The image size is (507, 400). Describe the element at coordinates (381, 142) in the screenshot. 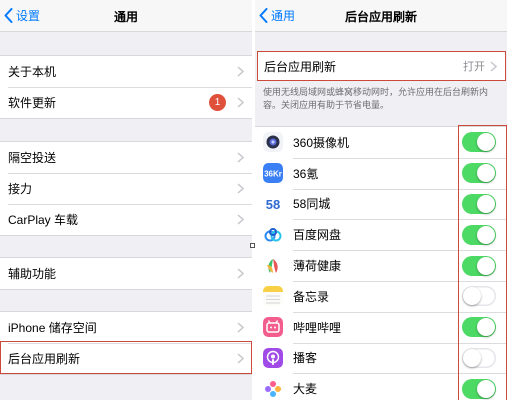

I see `app-row: 360摄像机` at that location.